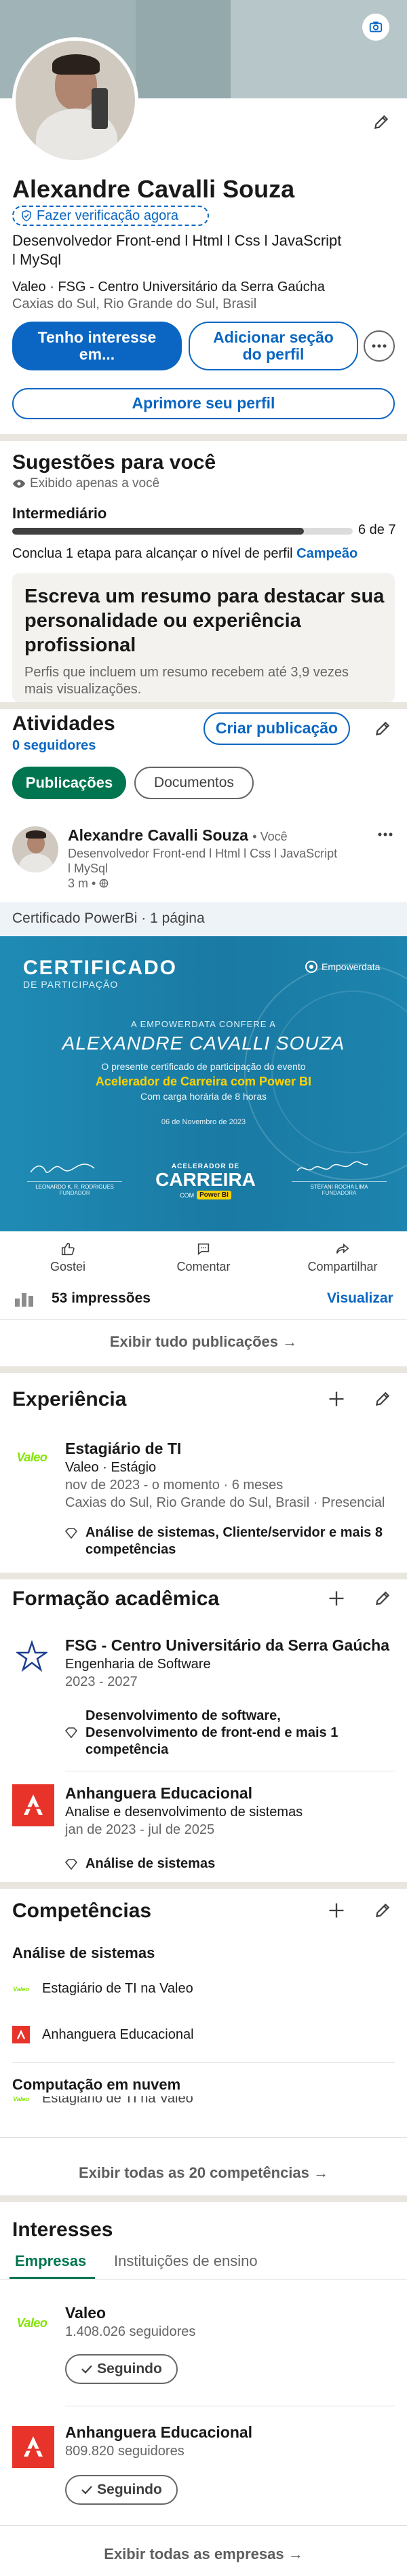 The image size is (407, 2576). I want to click on experience-title: Experiência, so click(69, 1399).